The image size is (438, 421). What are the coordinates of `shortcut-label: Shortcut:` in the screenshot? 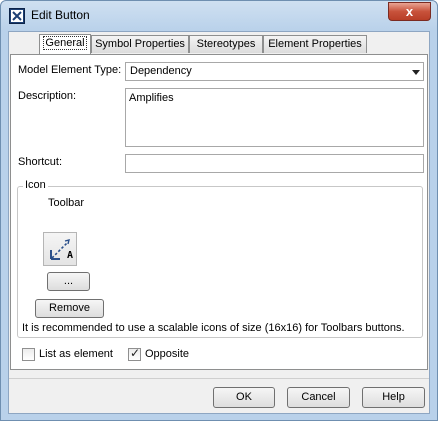 It's located at (40, 162).